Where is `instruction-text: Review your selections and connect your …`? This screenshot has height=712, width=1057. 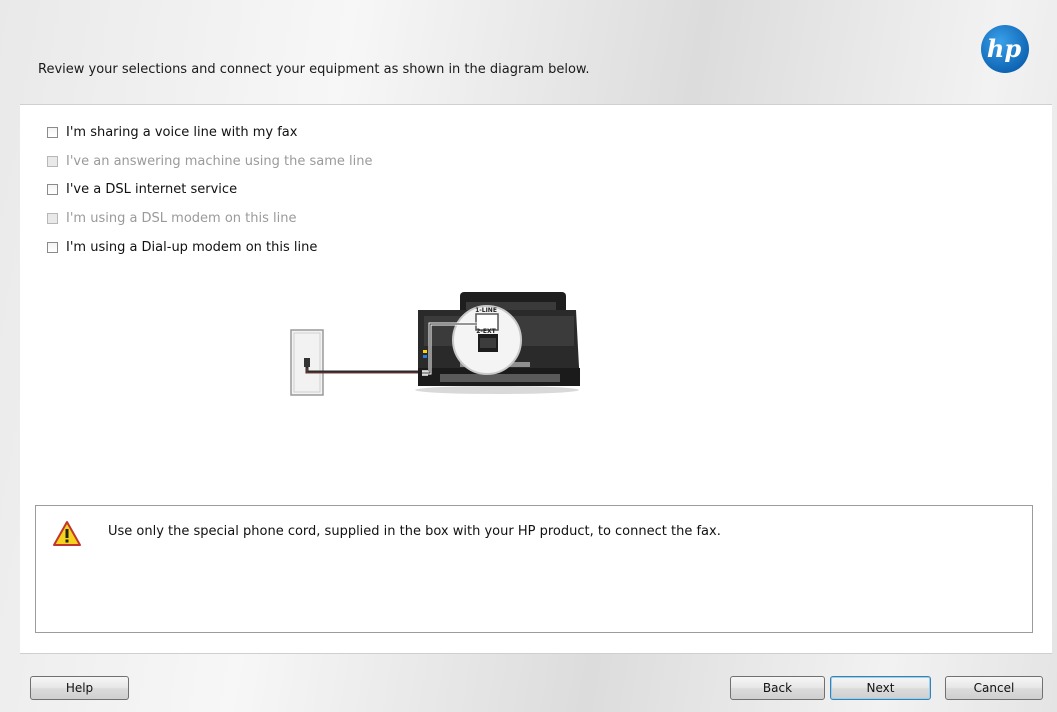 instruction-text: Review your selections and connect your … is located at coordinates (314, 69).